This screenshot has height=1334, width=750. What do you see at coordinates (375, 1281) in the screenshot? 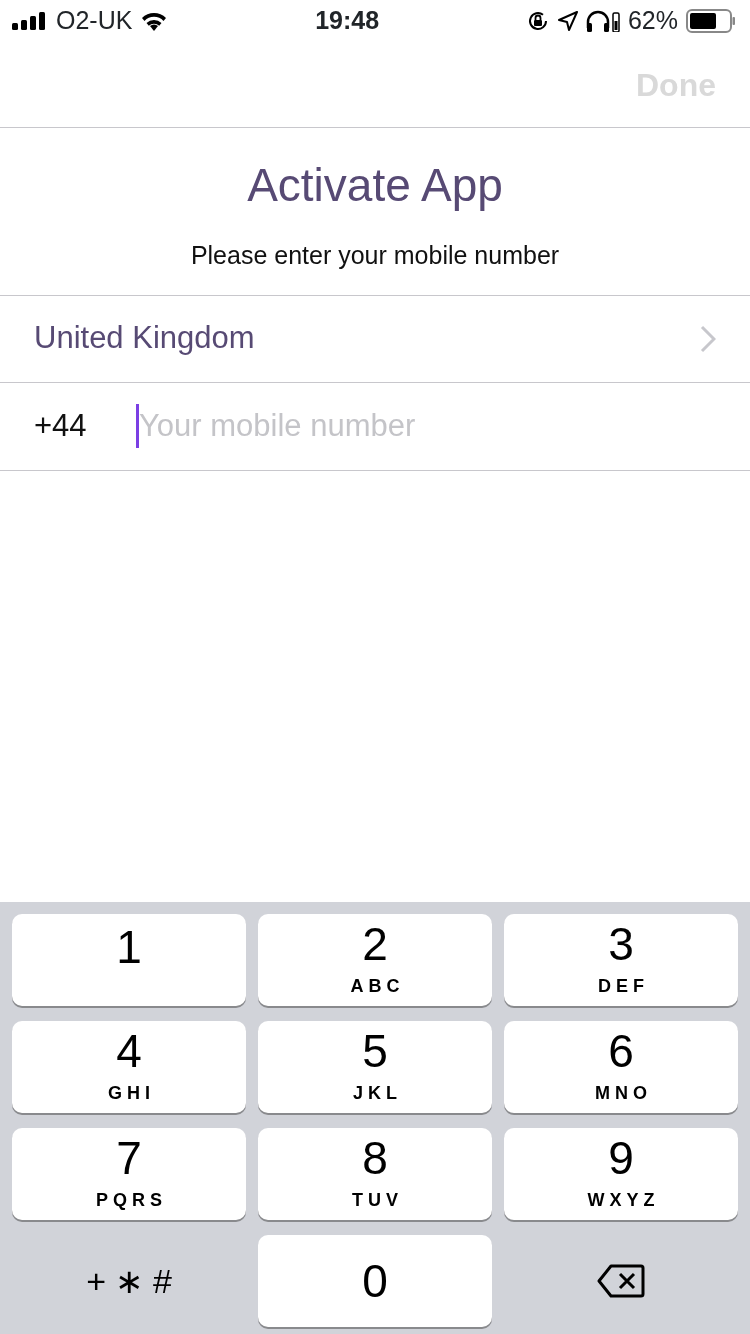
I see `keypad-key: 0` at bounding box center [375, 1281].